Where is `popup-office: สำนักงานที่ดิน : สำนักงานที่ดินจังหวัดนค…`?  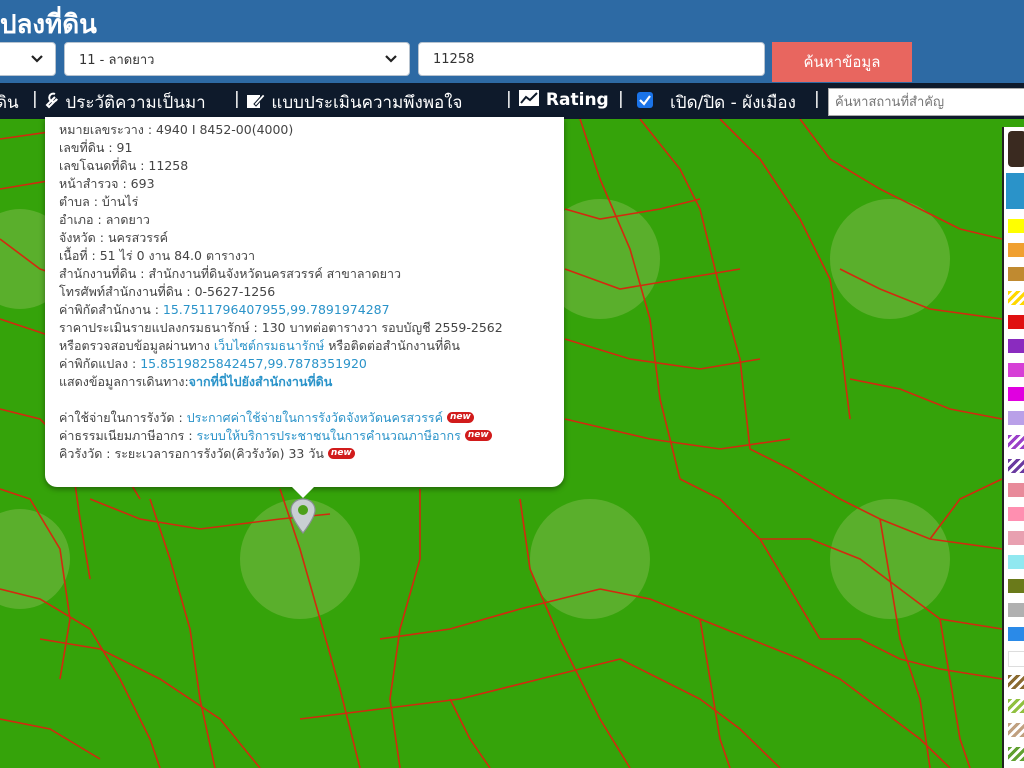
popup-office: สำนักงานที่ดิน : สำนักงานที่ดินจังหวัดนค… is located at coordinates (230, 273).